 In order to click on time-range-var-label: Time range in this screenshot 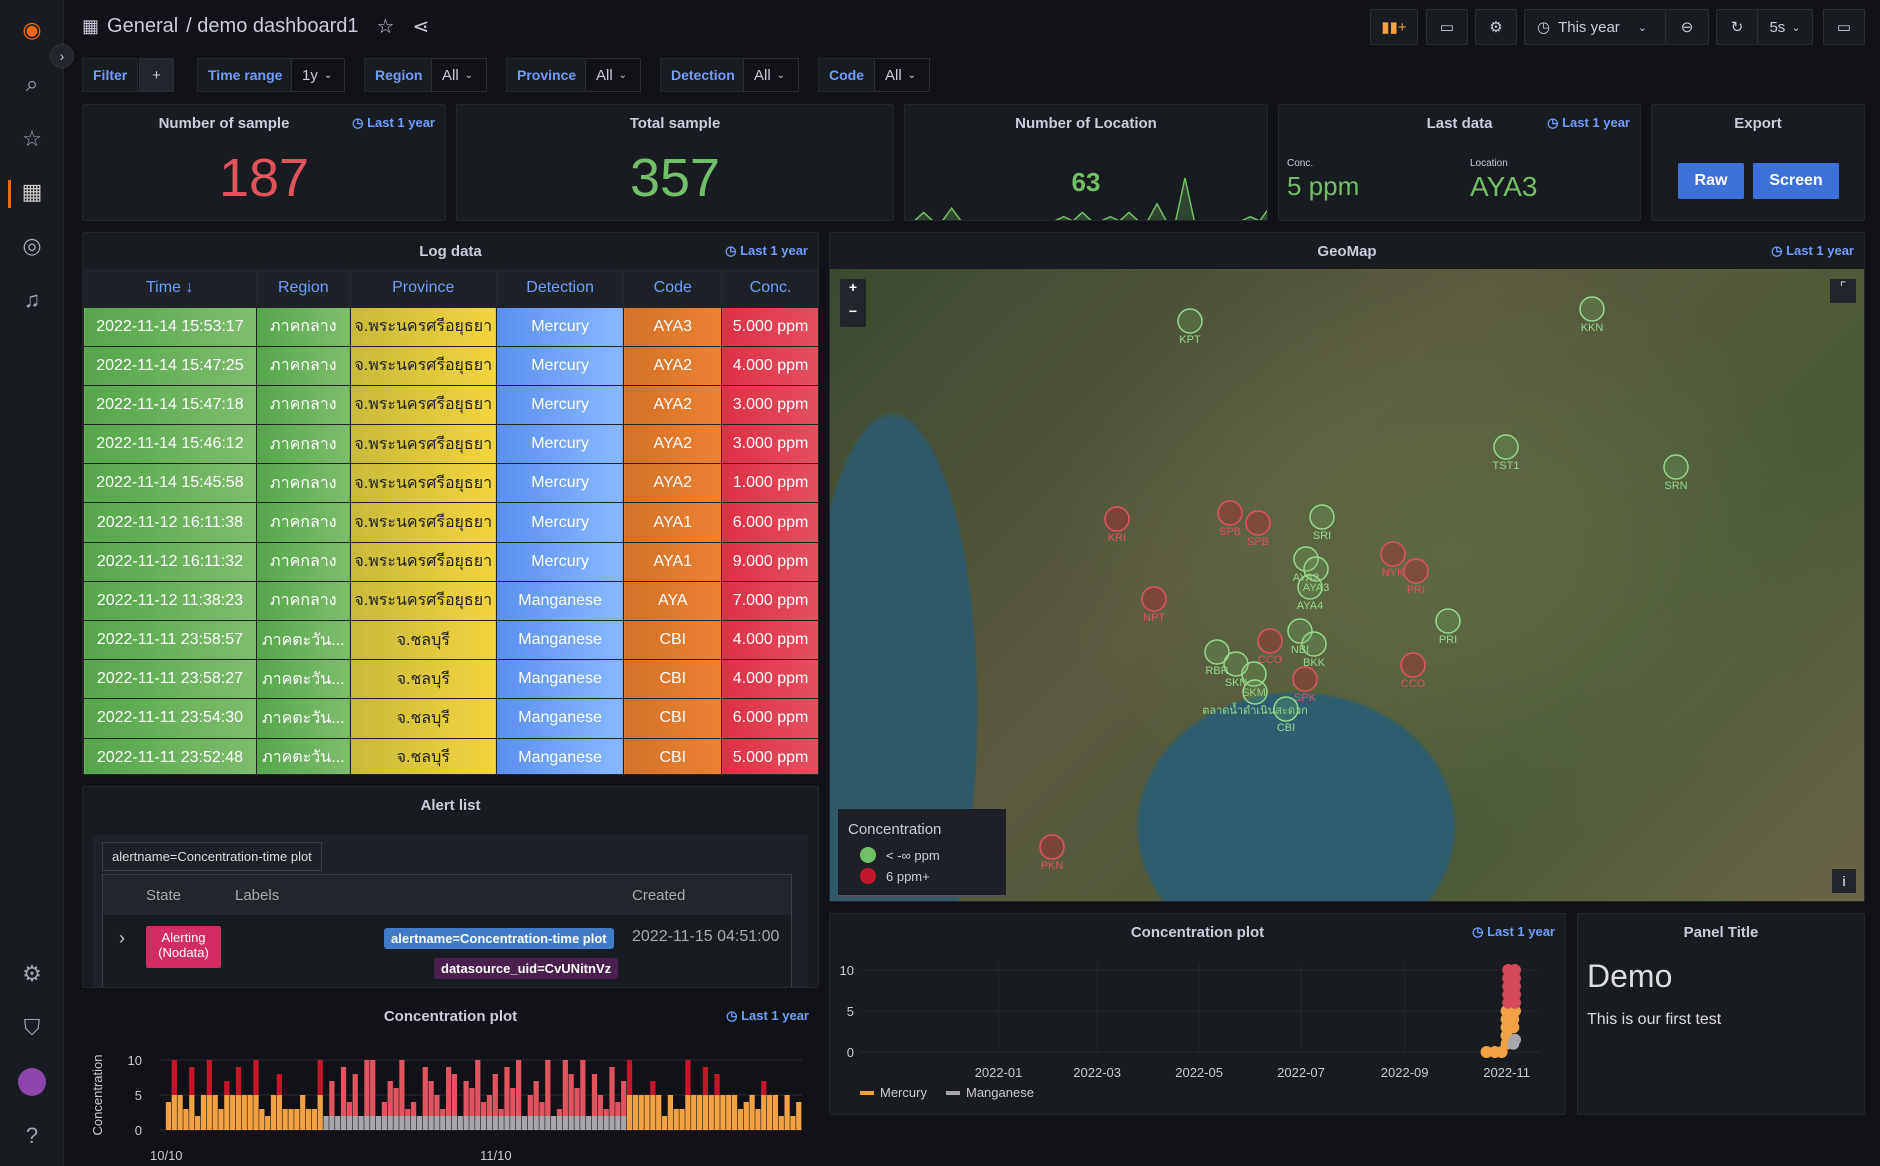, I will do `click(245, 75)`.